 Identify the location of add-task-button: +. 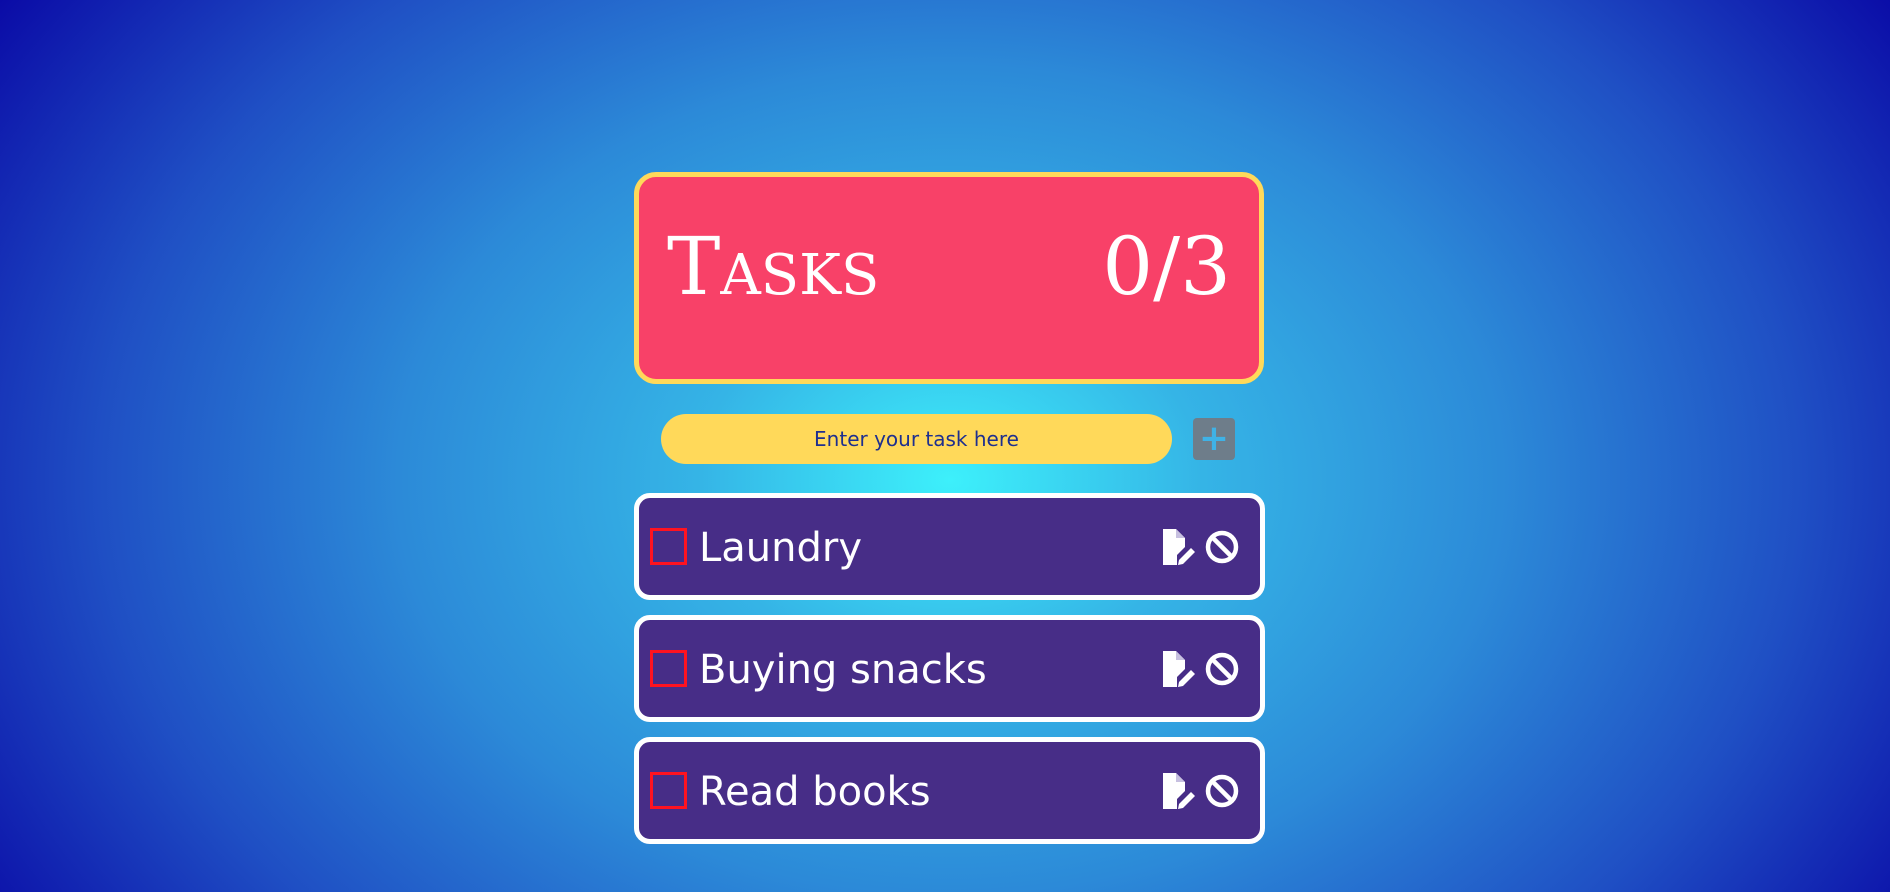
(1214, 439).